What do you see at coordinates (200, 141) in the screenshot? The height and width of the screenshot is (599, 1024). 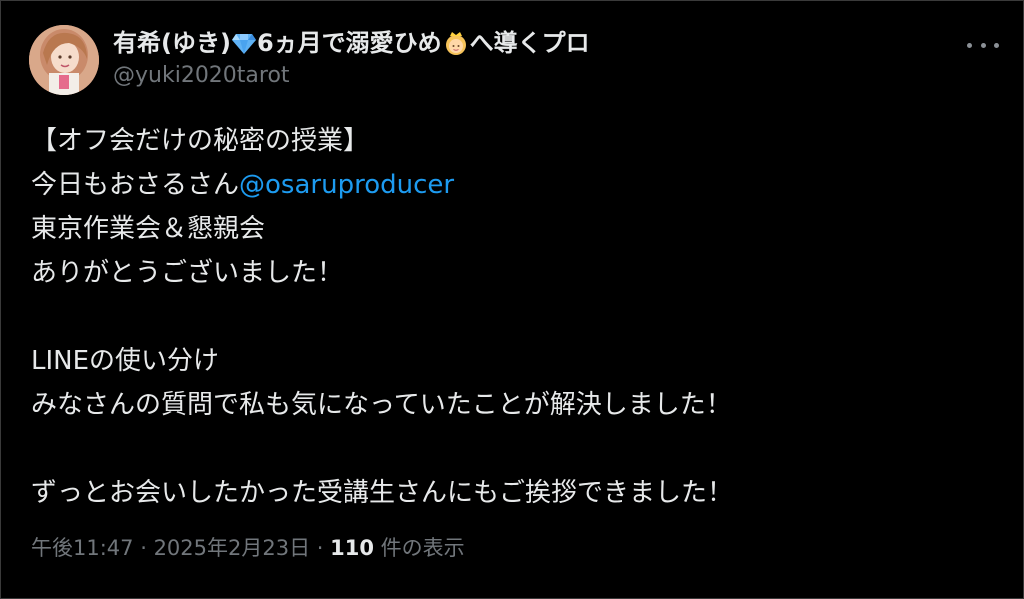 I see `tweet-line: 【オフ会だけの秘密の授業】` at bounding box center [200, 141].